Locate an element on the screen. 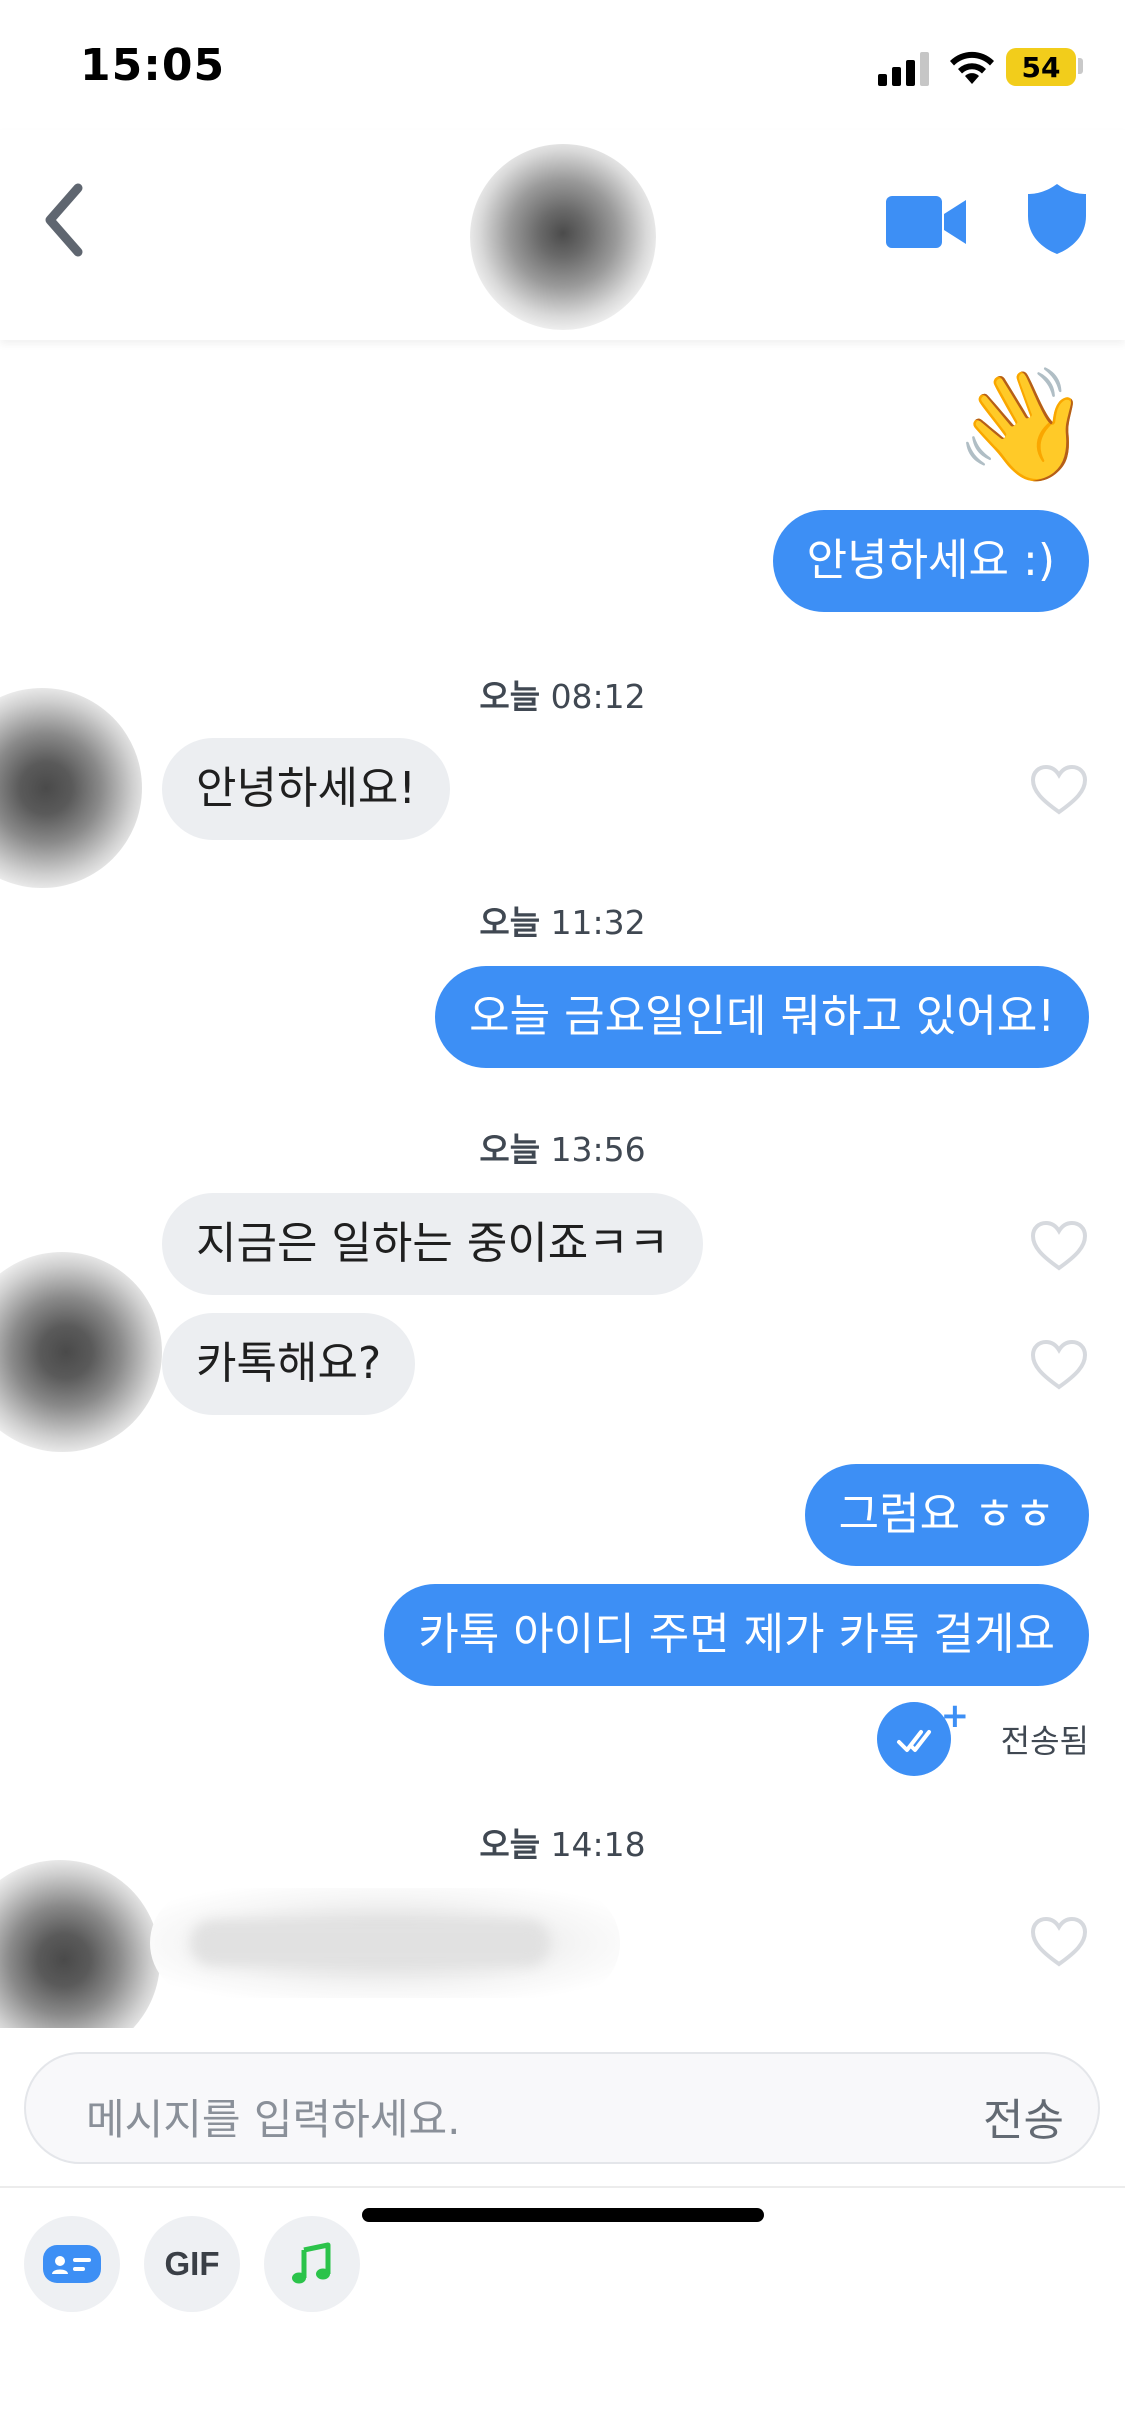  timestamp-time: 13:56 is located at coordinates (598, 1149).